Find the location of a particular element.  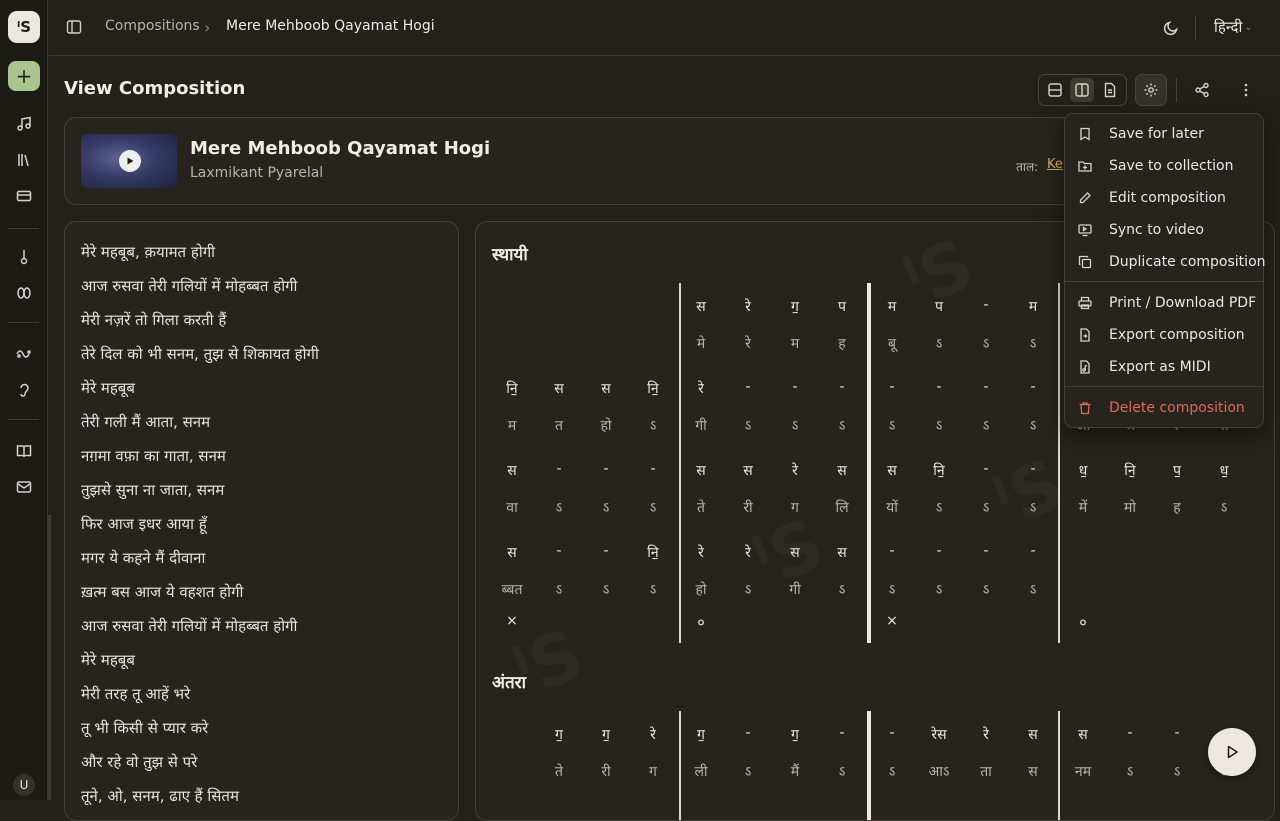

monitor-play-icon is located at coordinates (1085, 230).